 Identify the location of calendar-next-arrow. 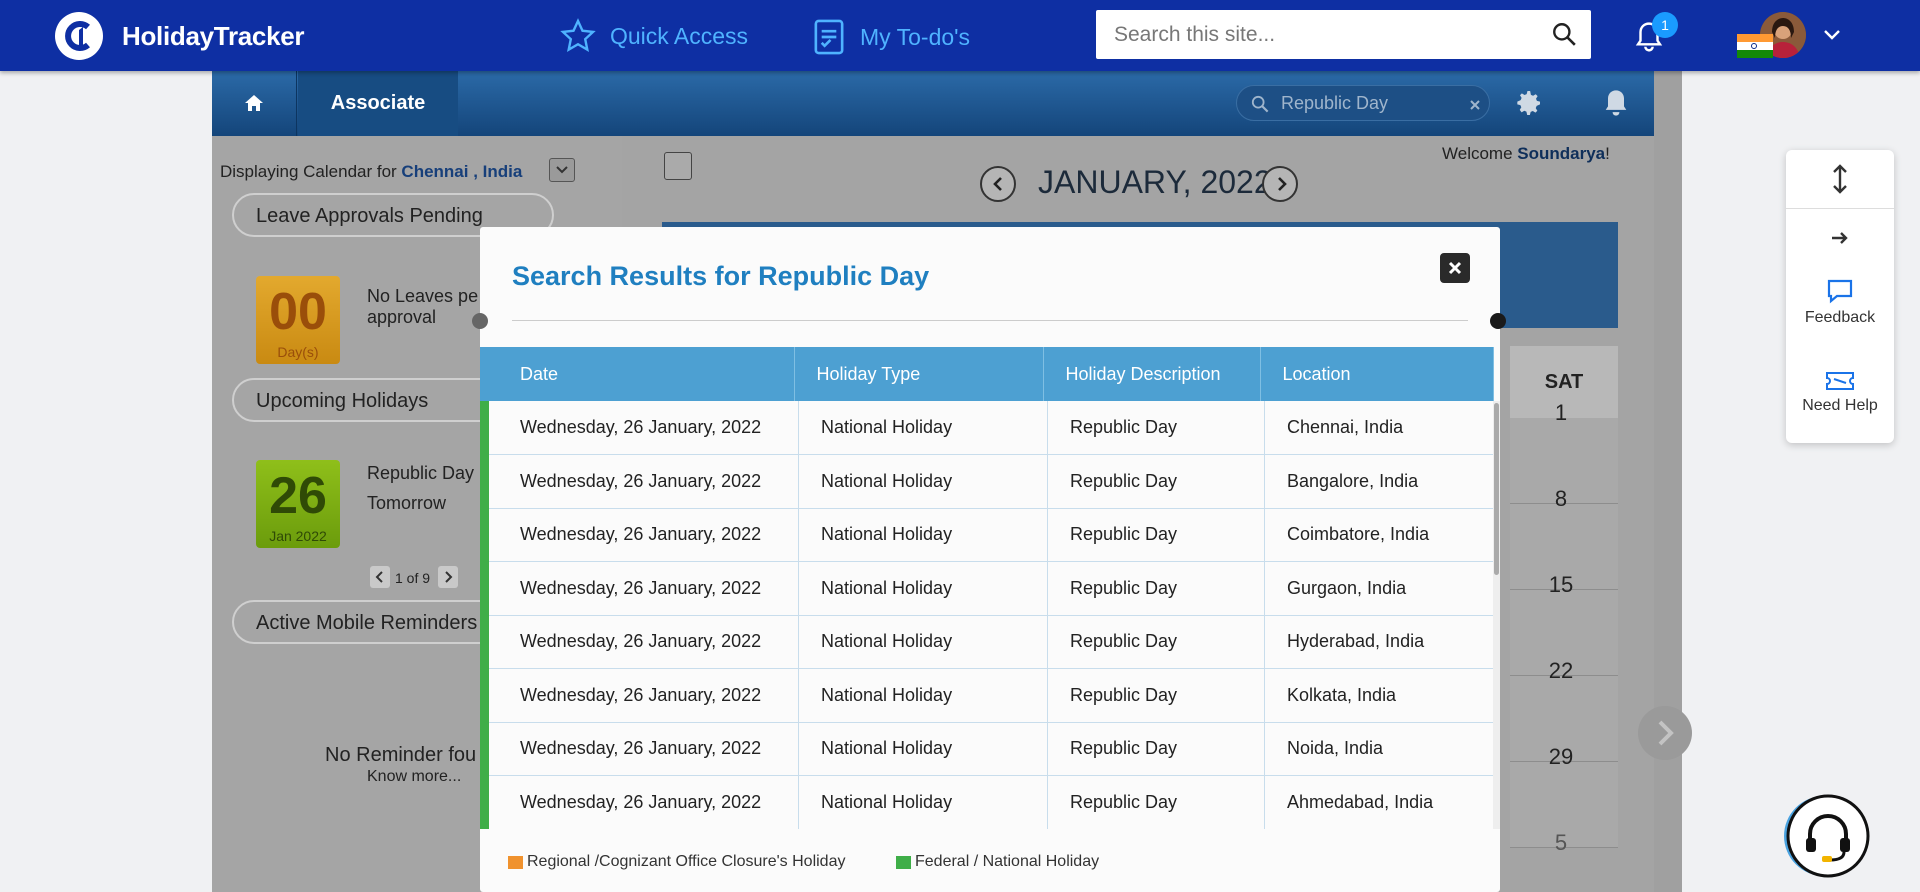
(1665, 733).